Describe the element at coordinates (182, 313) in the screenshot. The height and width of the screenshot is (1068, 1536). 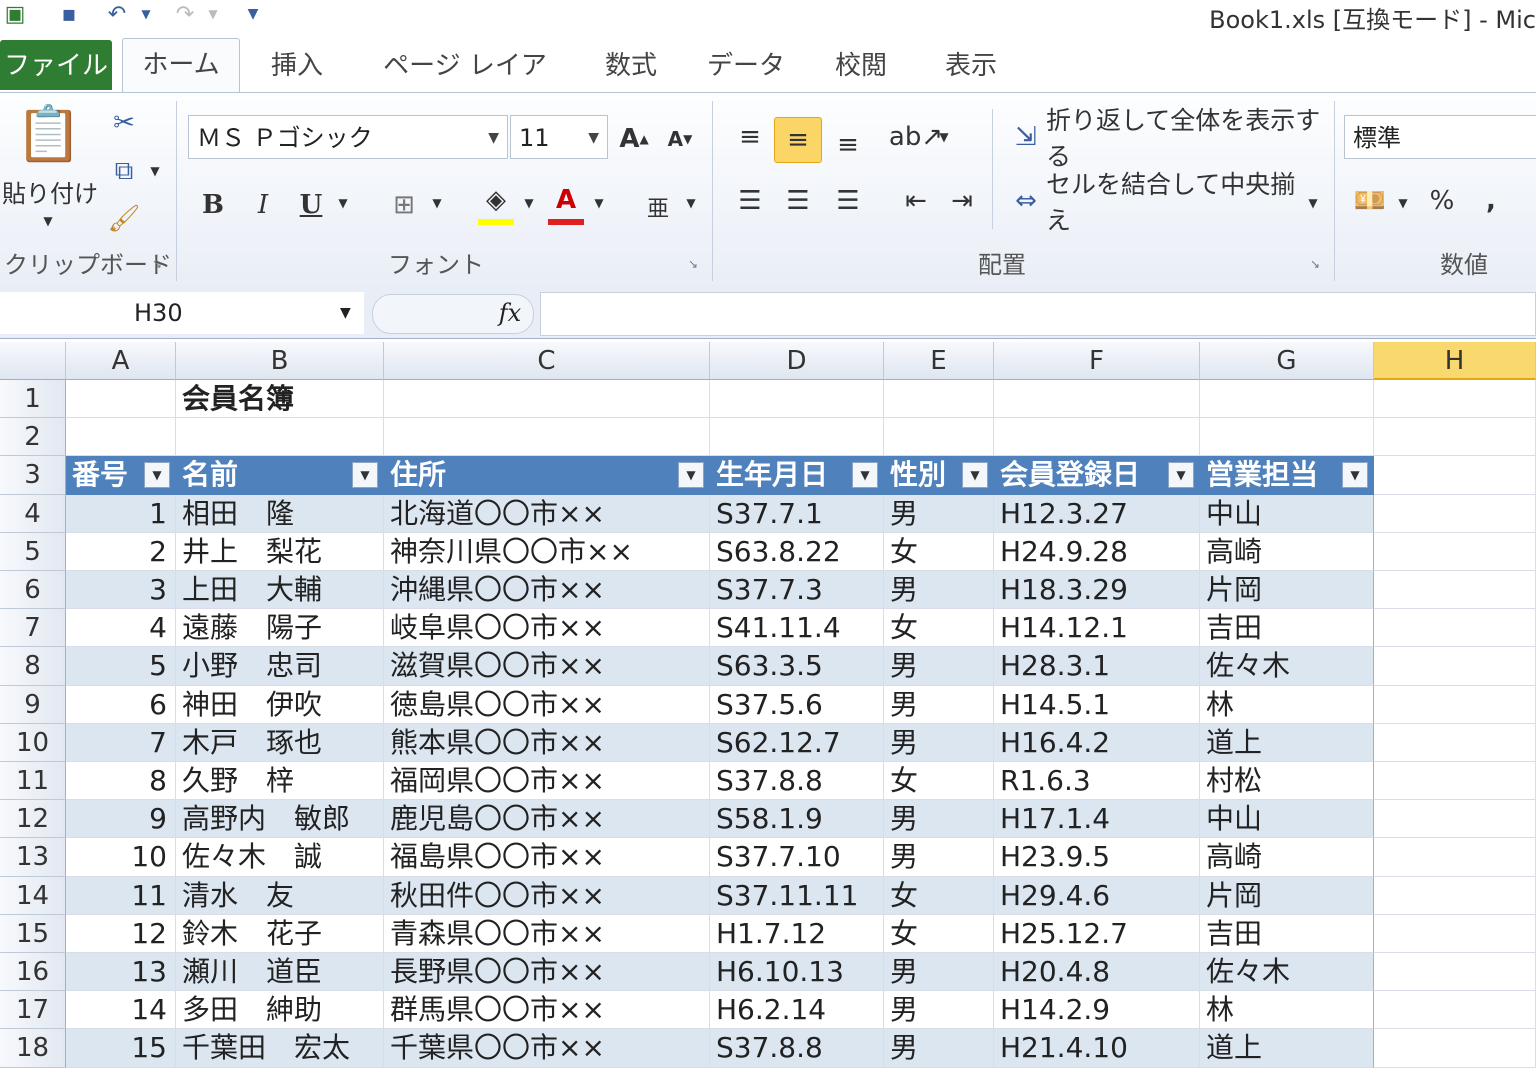
I see `name-box: H30 ▼` at that location.